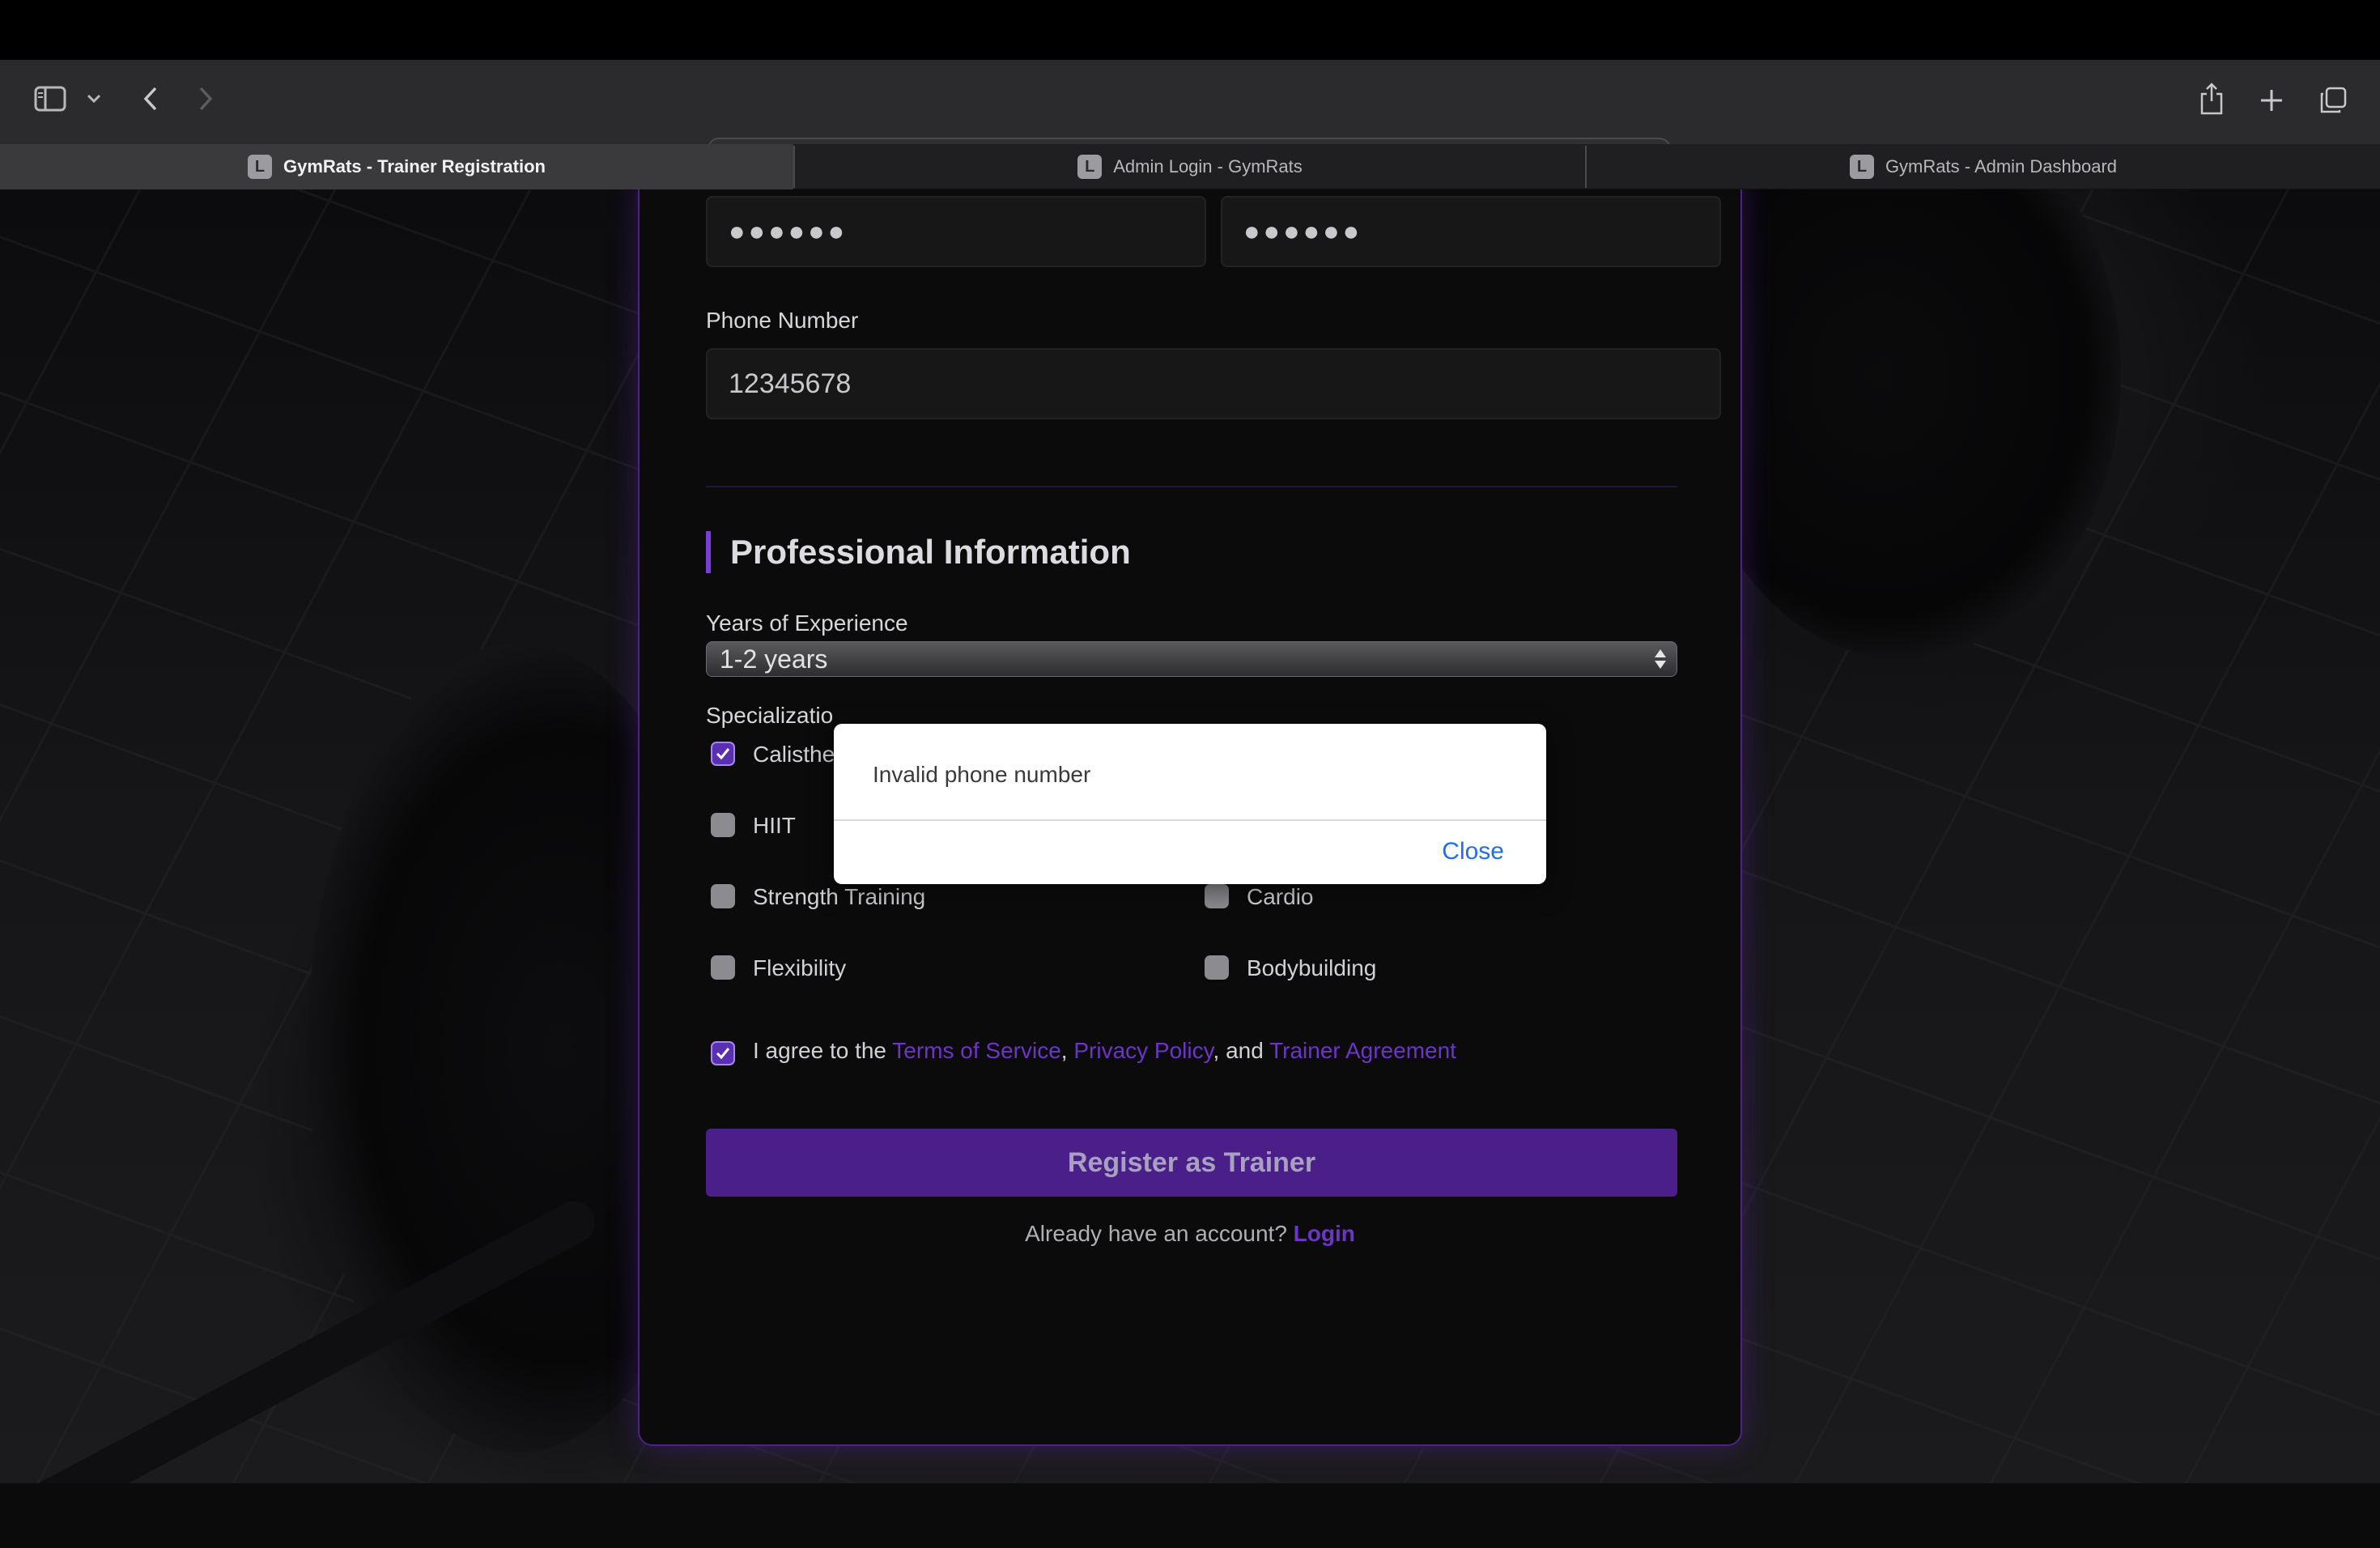 Image resolution: width=2380 pixels, height=1548 pixels. What do you see at coordinates (782, 321) in the screenshot?
I see `phone-label: Phone Number` at bounding box center [782, 321].